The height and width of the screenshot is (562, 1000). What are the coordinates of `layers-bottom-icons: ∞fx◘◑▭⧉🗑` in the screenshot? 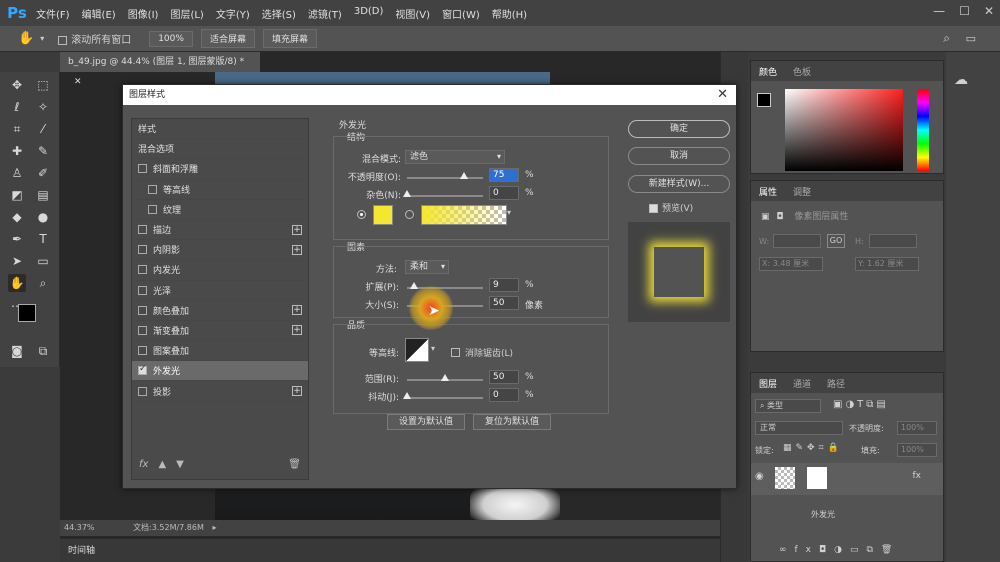 It's located at (839, 550).